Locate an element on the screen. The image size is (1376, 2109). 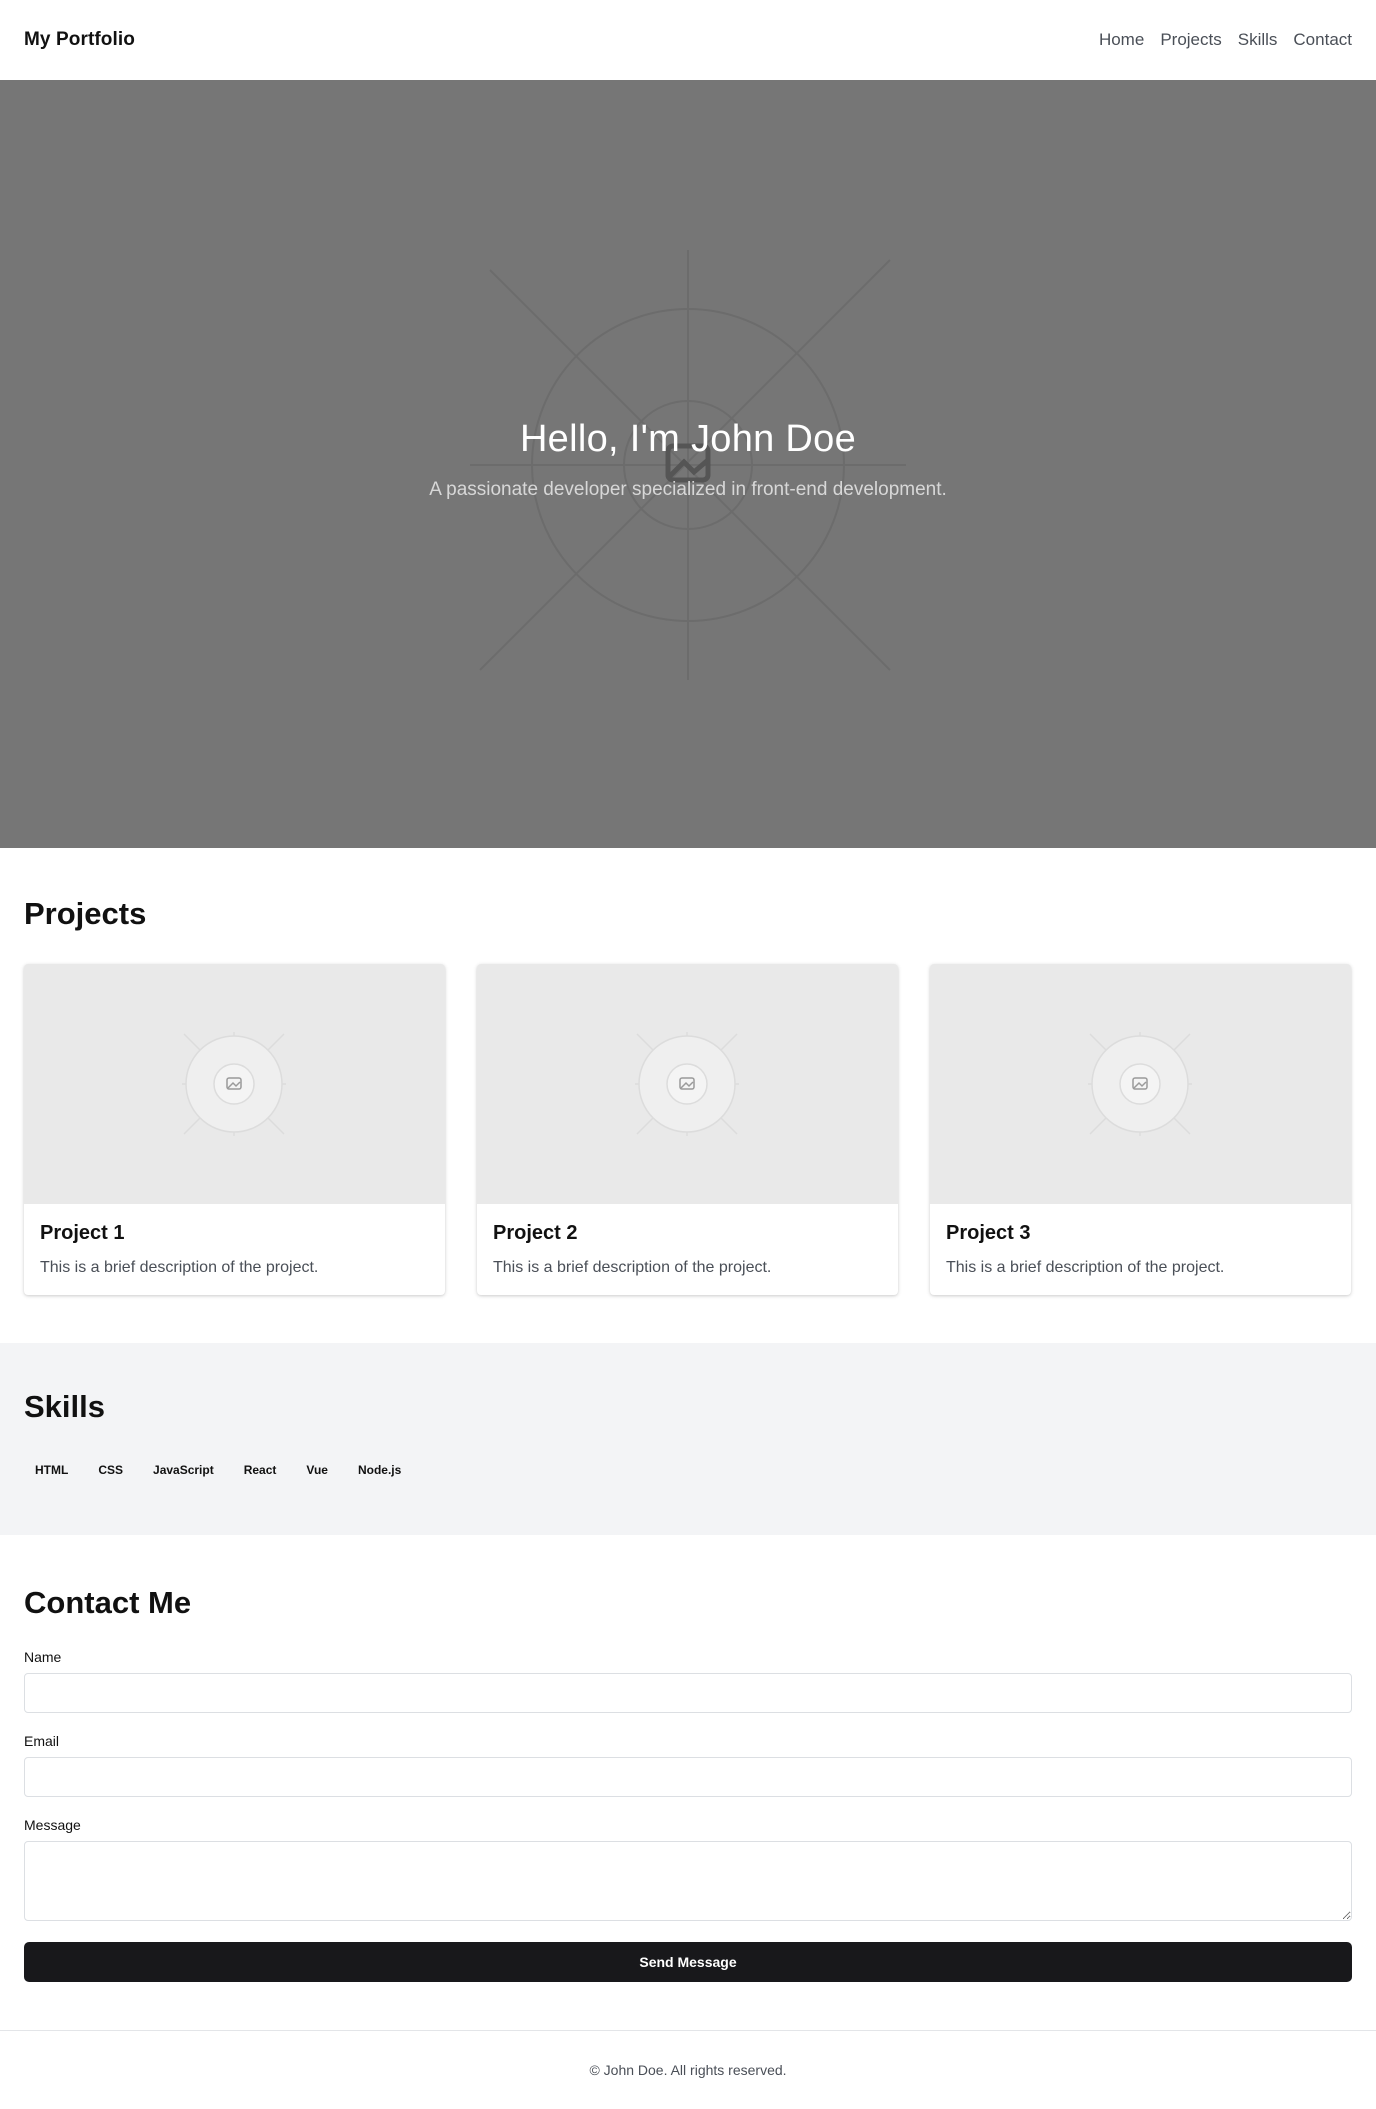
skill-tag-react: React is located at coordinates (260, 1470).